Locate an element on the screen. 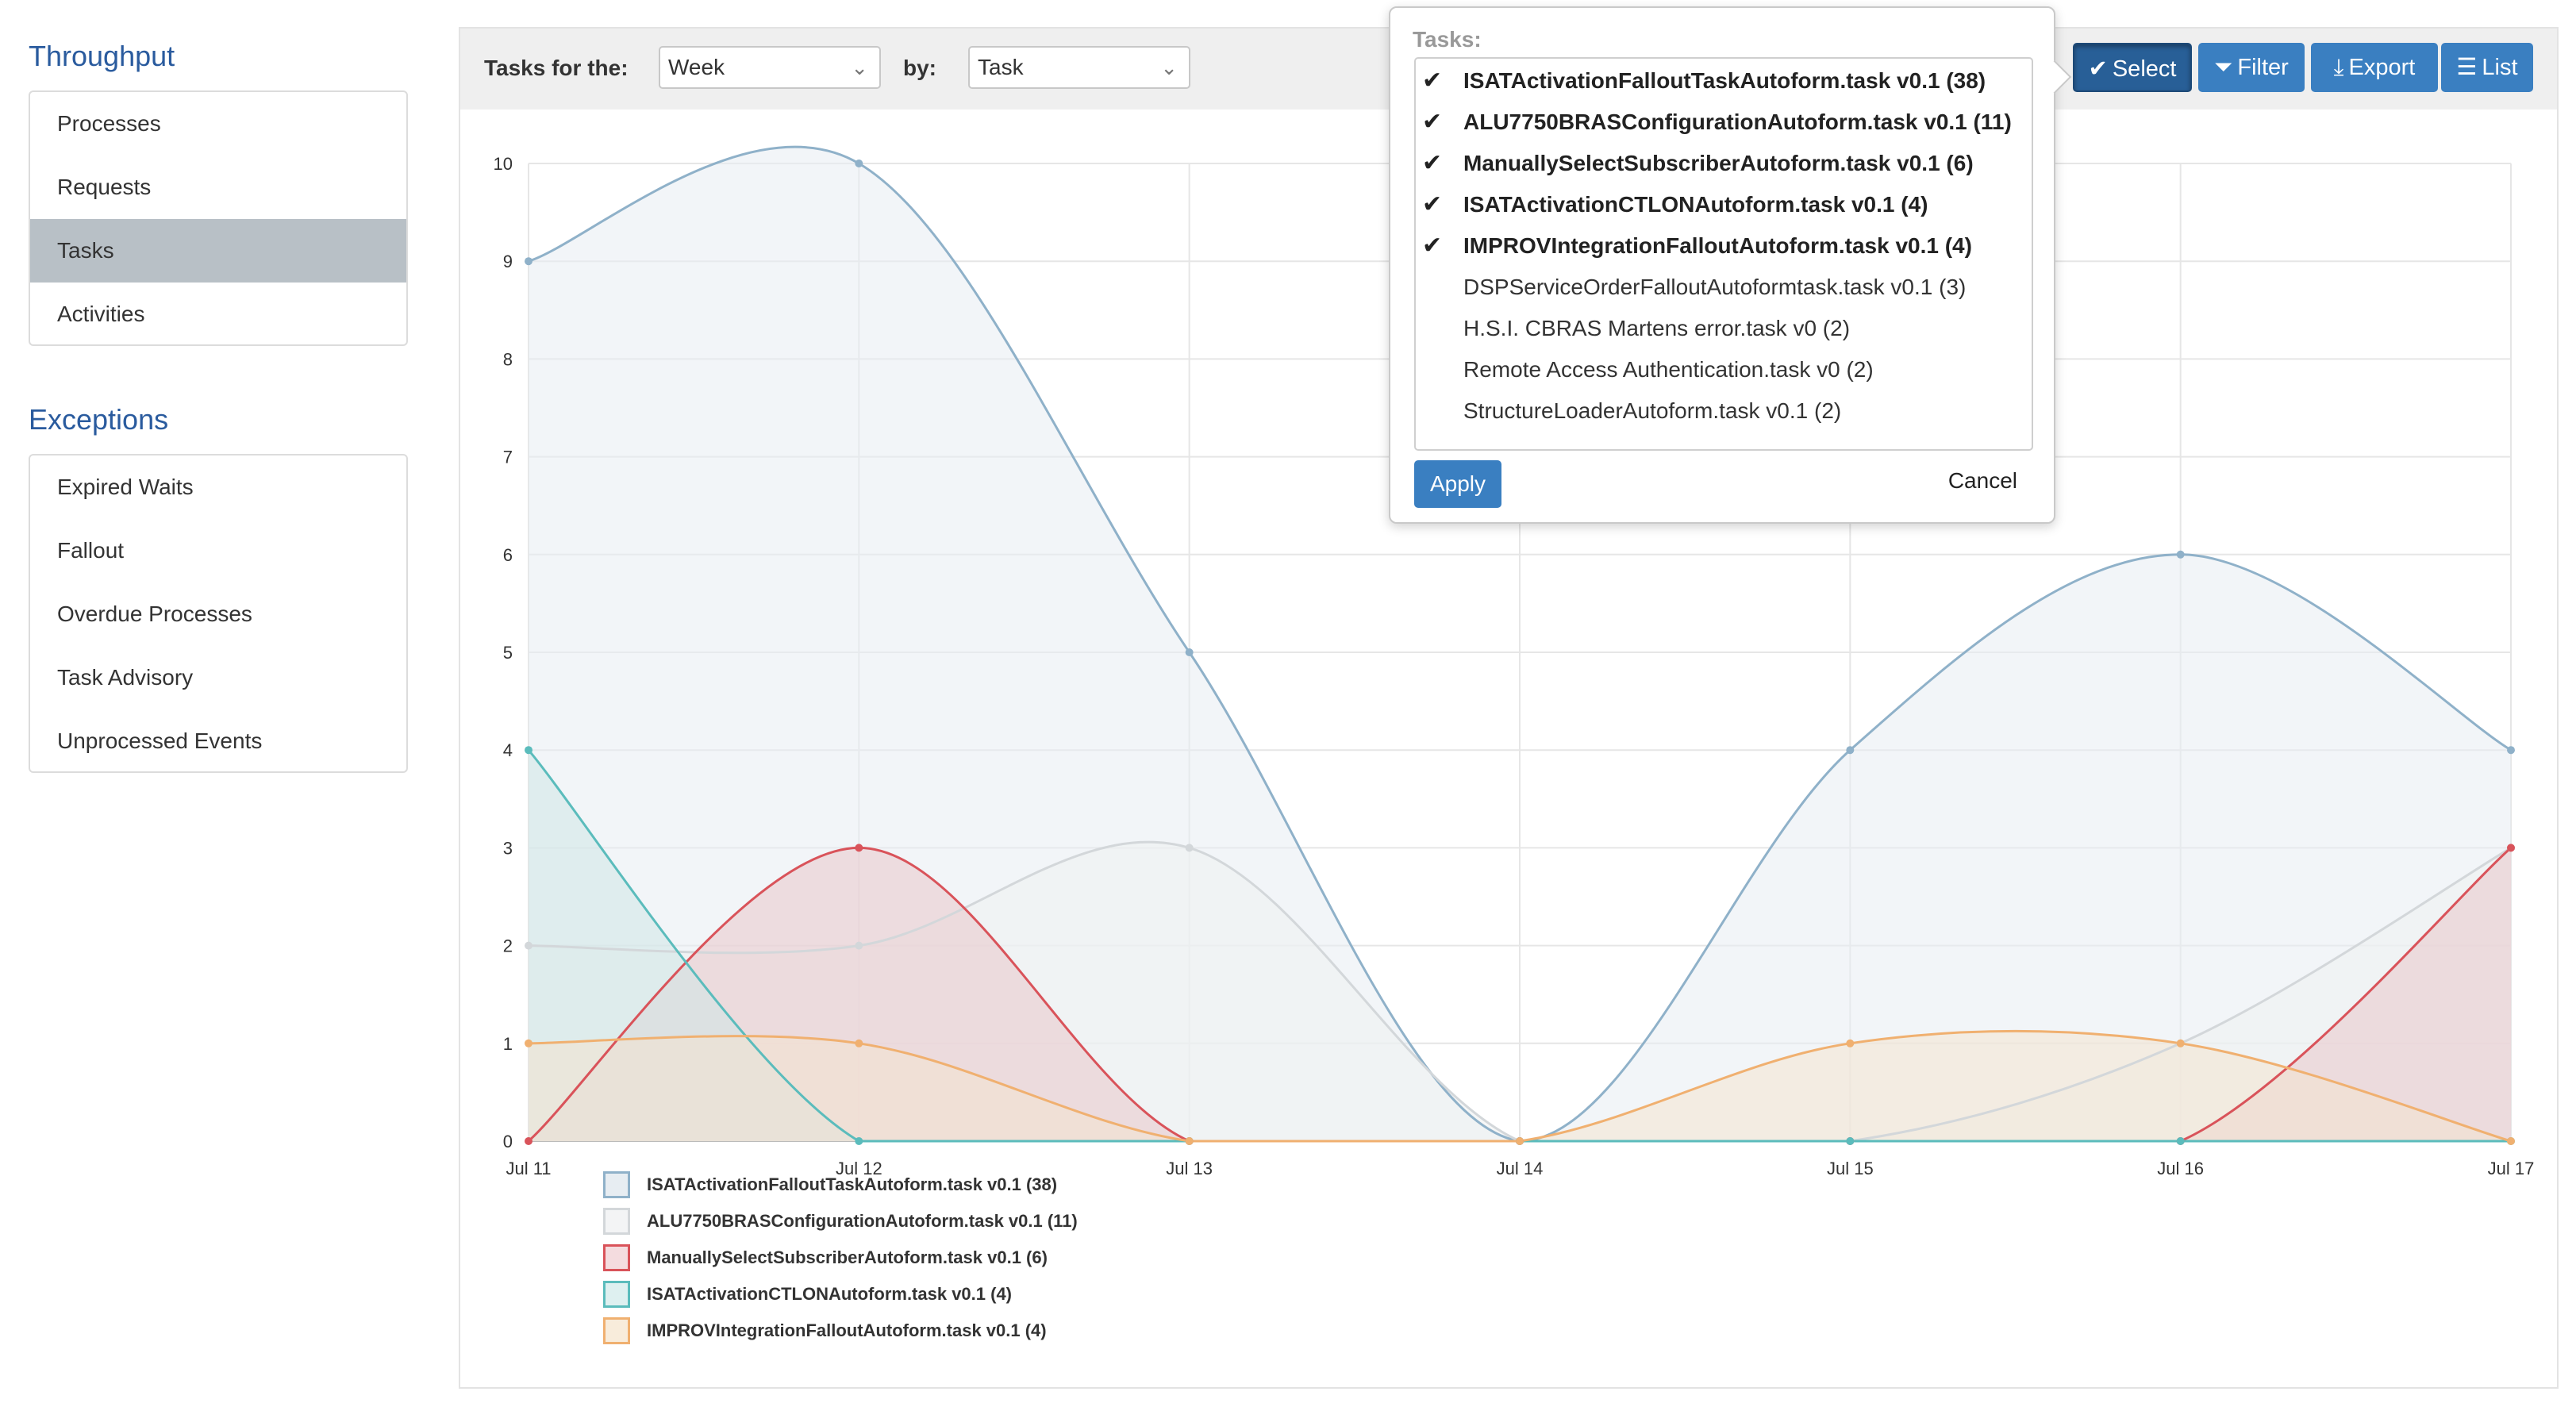  nav-item-processes: Processes is located at coordinates (218, 124).